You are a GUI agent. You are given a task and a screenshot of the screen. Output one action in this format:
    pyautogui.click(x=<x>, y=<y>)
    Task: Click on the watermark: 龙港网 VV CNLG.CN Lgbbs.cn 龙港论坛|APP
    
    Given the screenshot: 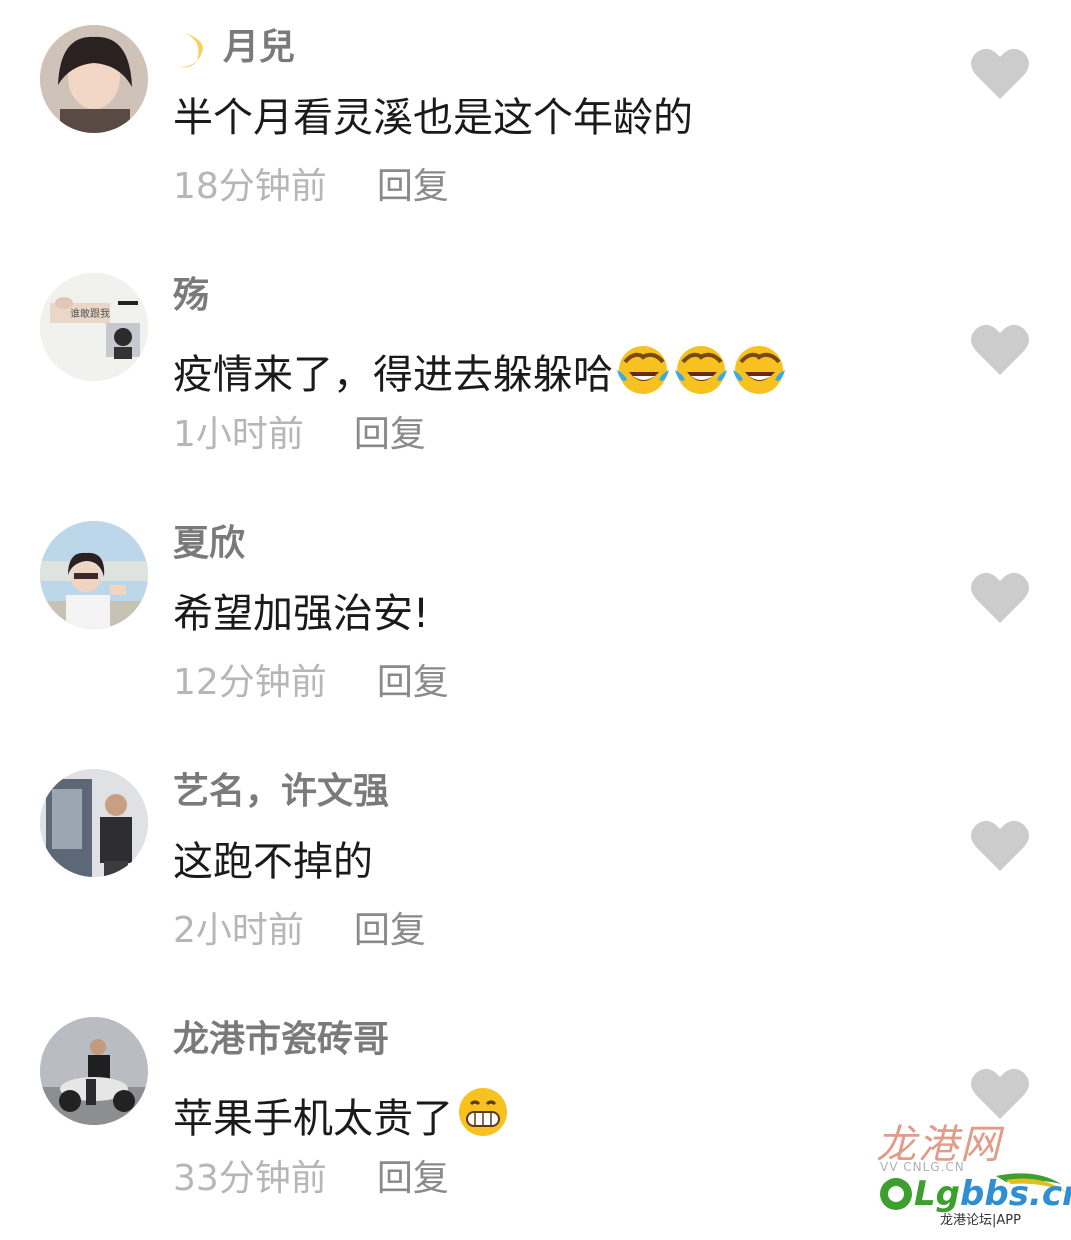 What is the action you would take?
    pyautogui.click(x=969, y=1170)
    